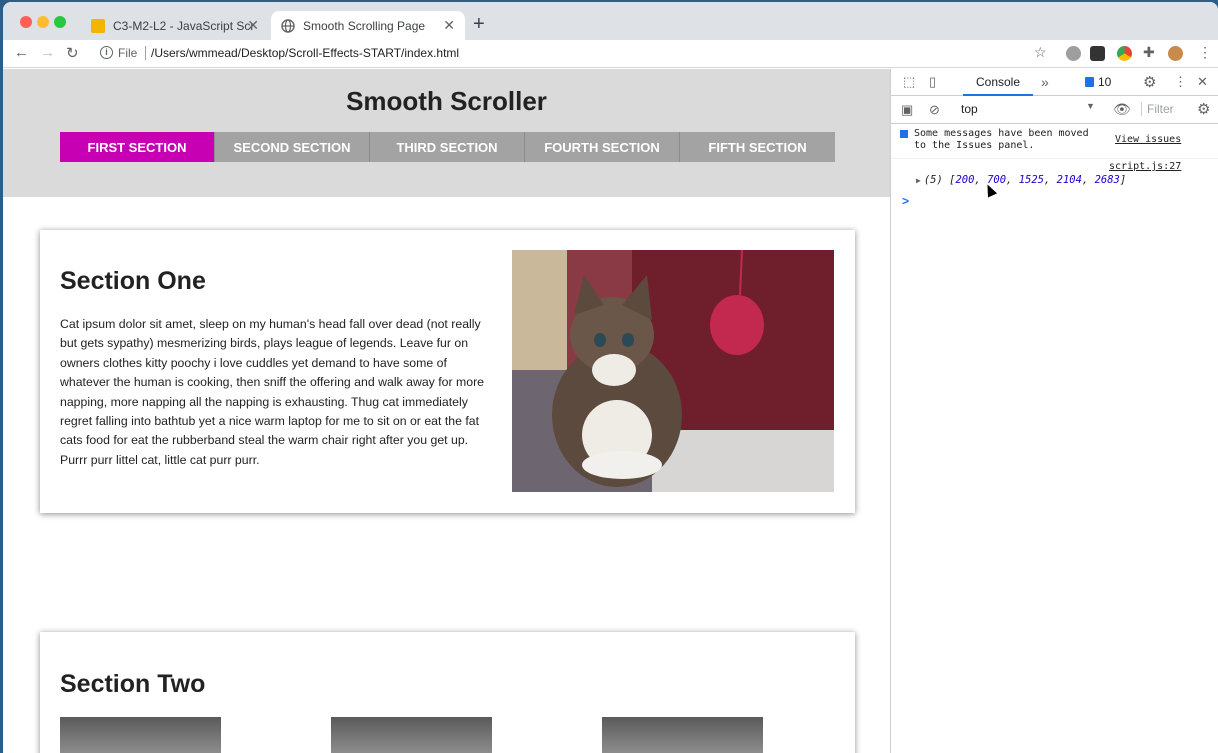 This screenshot has width=1218, height=753. I want to click on devtools-tab-bar: ⬚ ▯ Console » 10 ⚙ ⋮ ✕, so click(1054, 82).